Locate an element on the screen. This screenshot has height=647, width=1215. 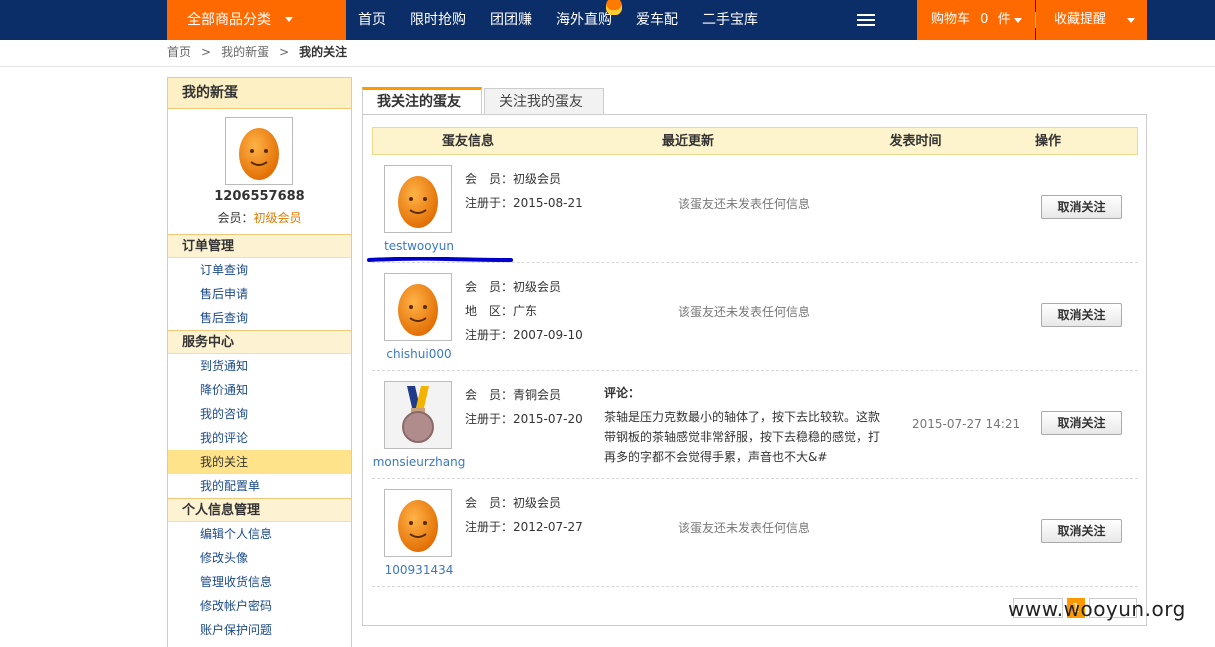
sidebar-title: 我的新蛋 is located at coordinates (259, 93).